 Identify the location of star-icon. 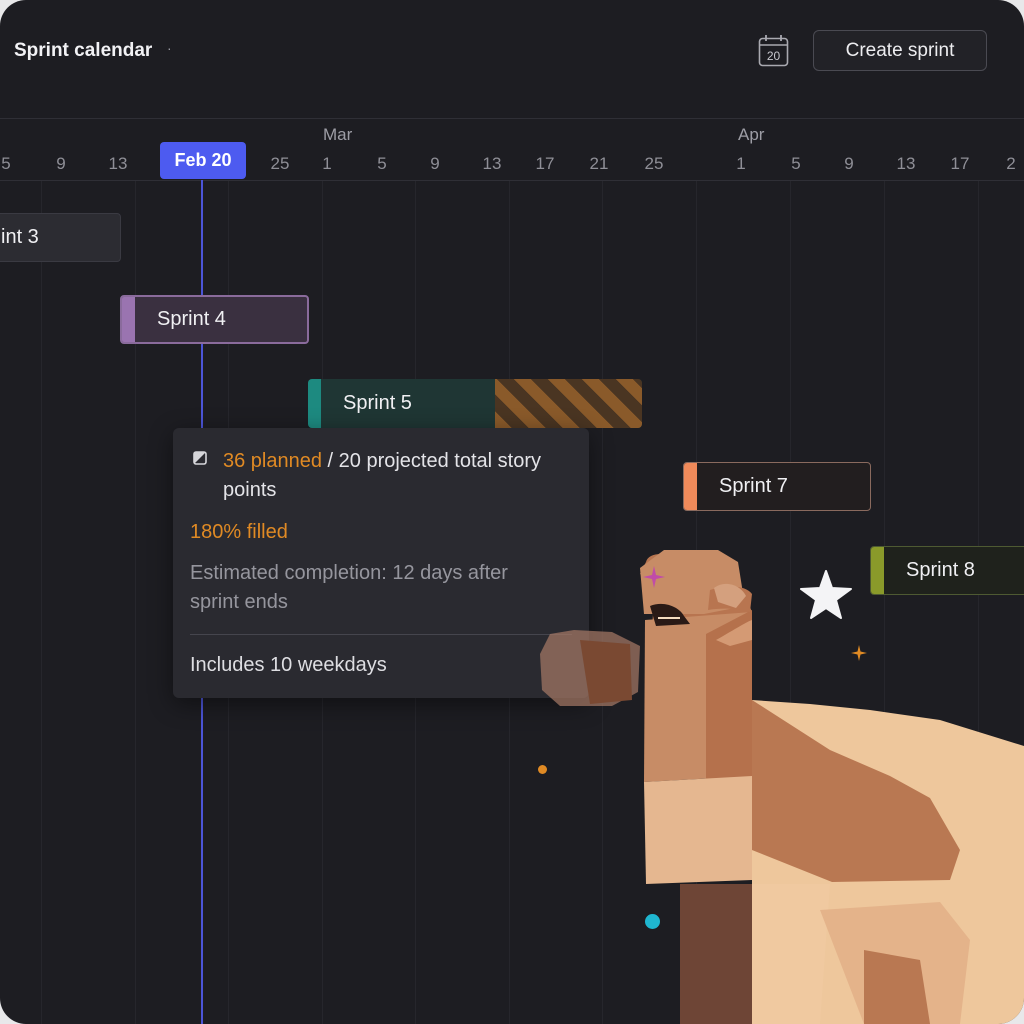
(826, 594).